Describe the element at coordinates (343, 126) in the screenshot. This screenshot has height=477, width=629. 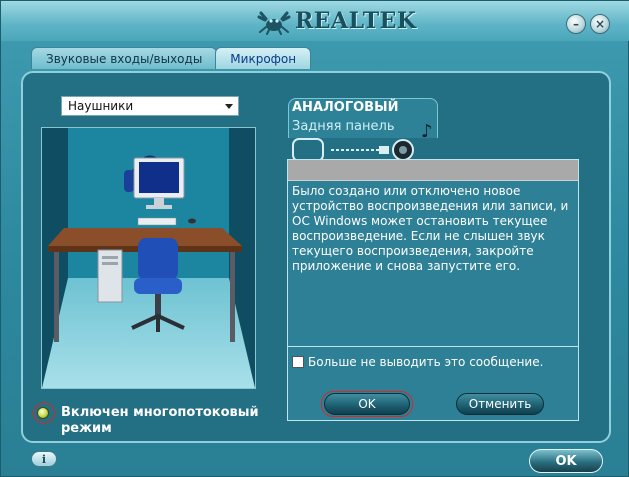
I see `connector-subtitle: Задняя панель` at that location.